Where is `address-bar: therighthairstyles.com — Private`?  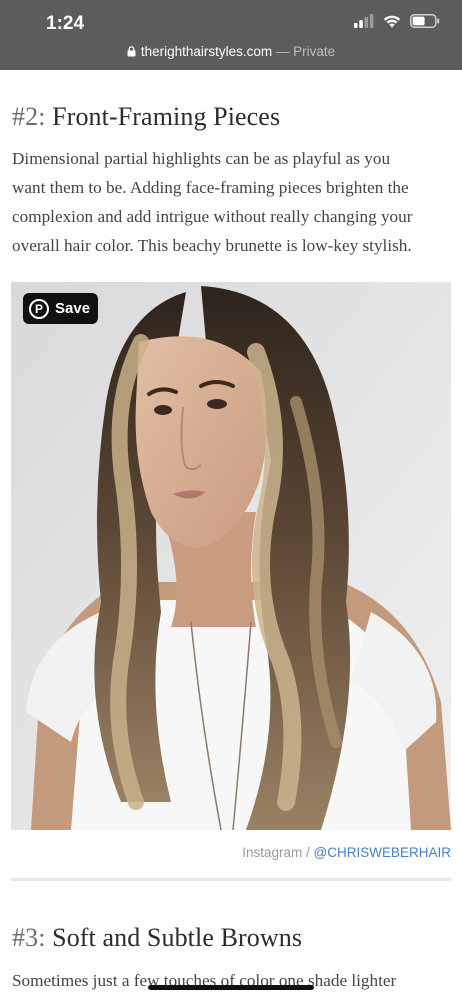 address-bar: therighthairstyles.com — Private is located at coordinates (231, 51).